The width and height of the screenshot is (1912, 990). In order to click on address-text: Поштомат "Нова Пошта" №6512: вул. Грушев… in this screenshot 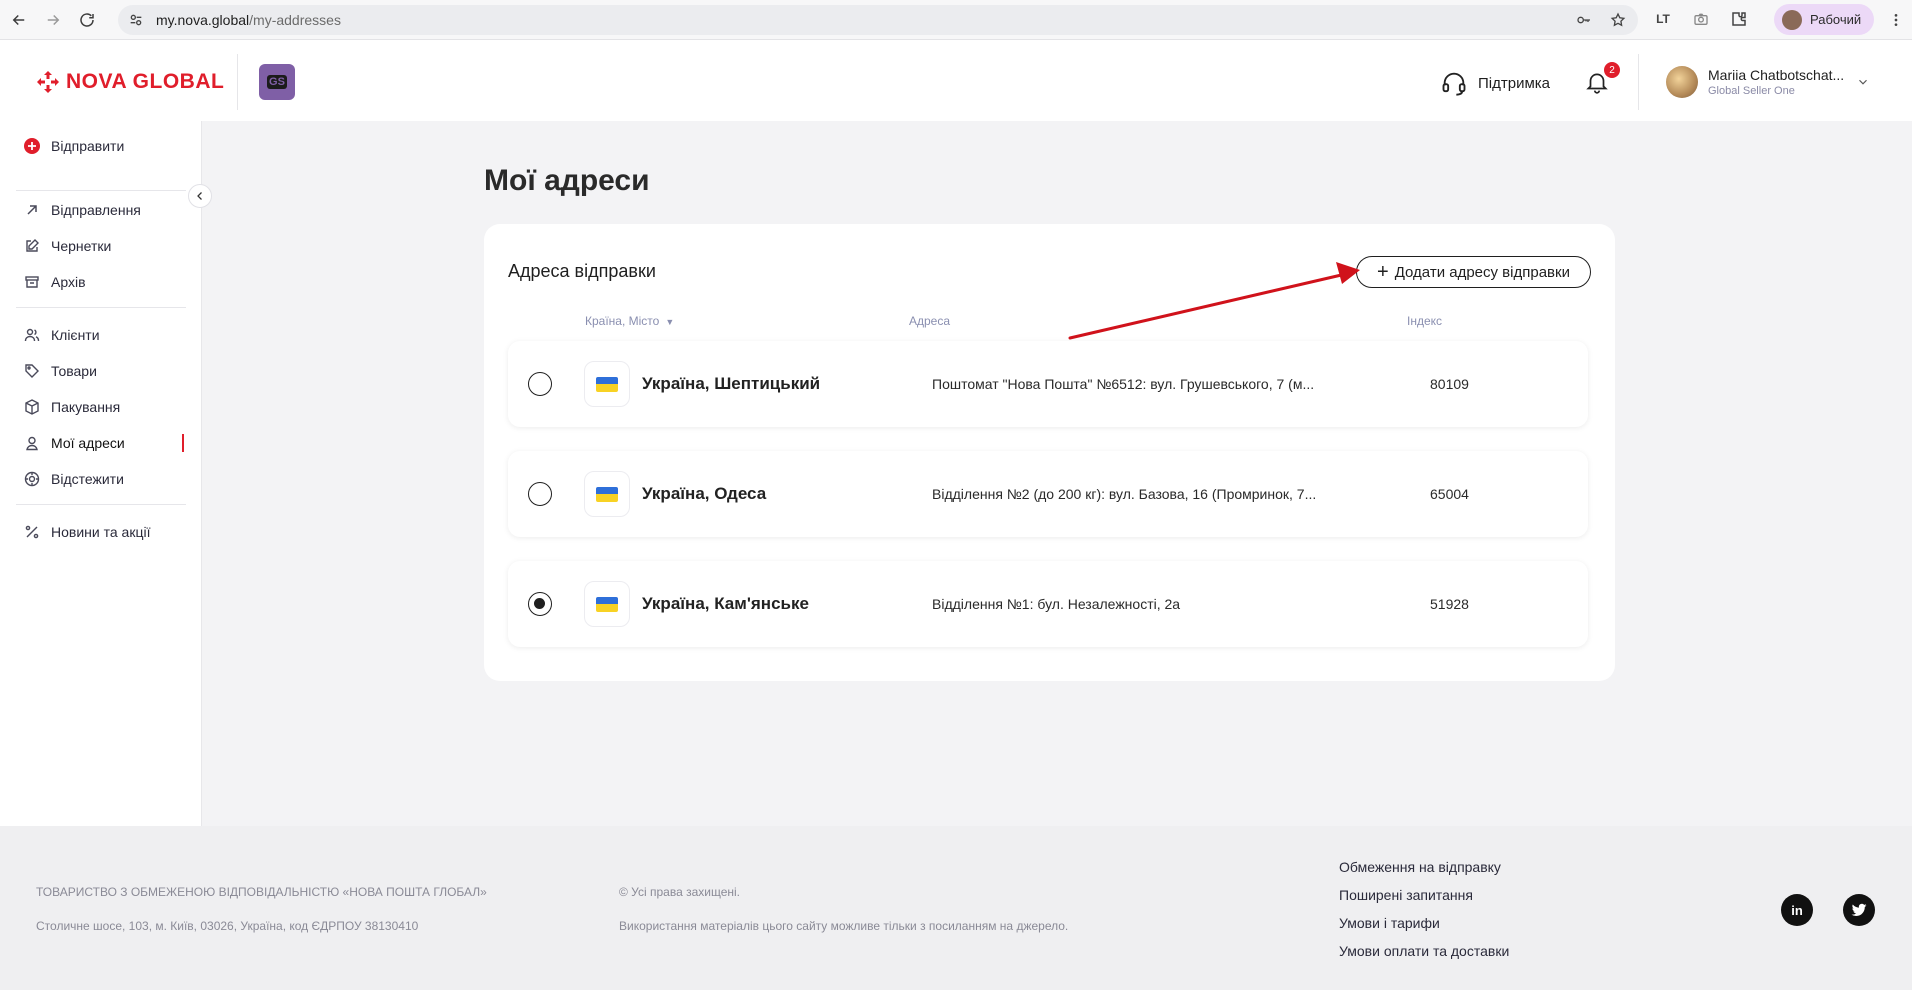, I will do `click(1123, 384)`.